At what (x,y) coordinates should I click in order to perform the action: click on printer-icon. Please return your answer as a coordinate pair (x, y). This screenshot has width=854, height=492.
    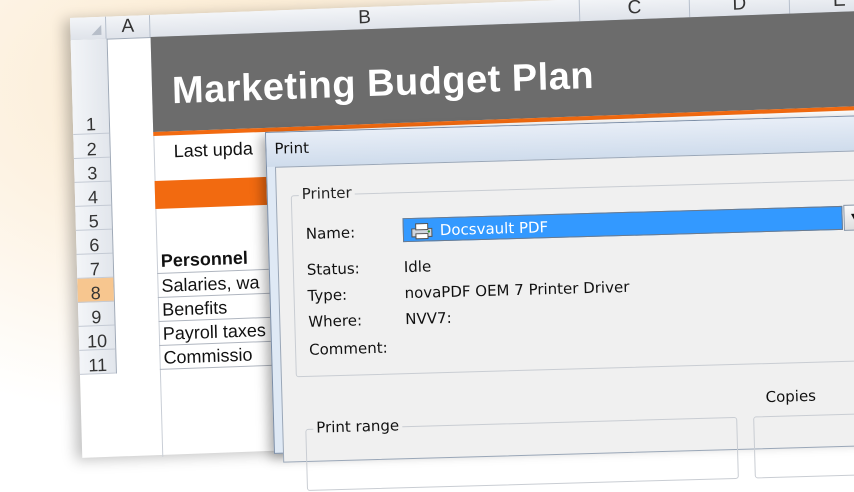
    Looking at the image, I should click on (422, 231).